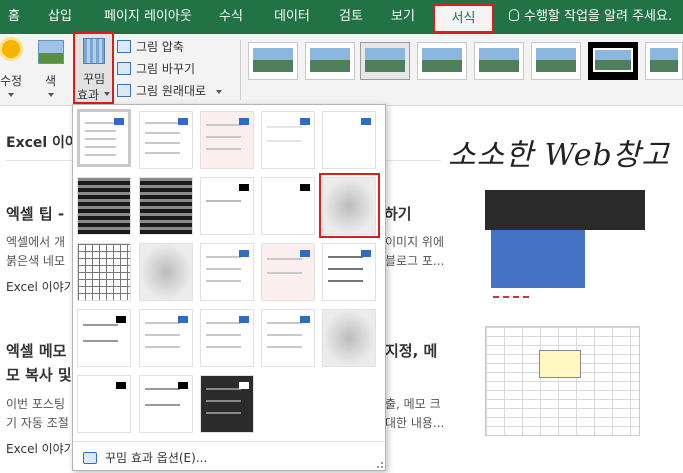  I want to click on post-heading-2-line2: 모 복사 및, so click(39, 374).